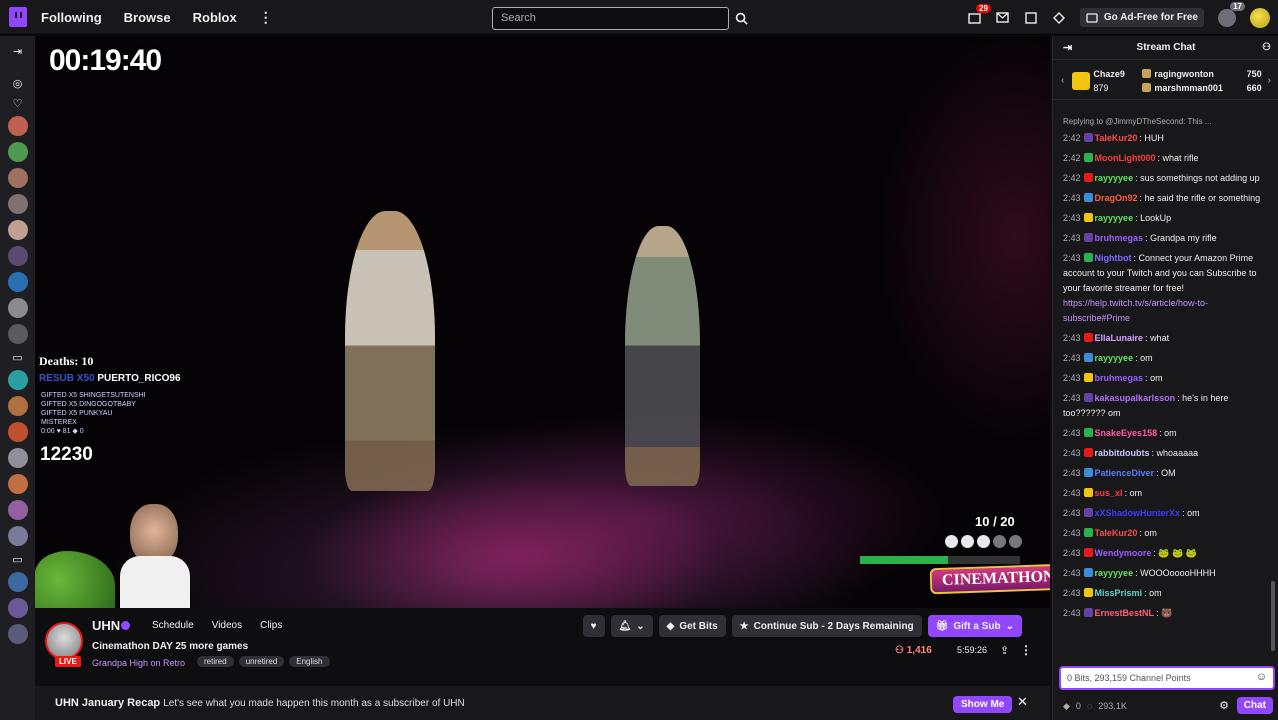 The width and height of the screenshot is (1278, 720). I want to click on bits-icon: 17, so click(1231, 14).